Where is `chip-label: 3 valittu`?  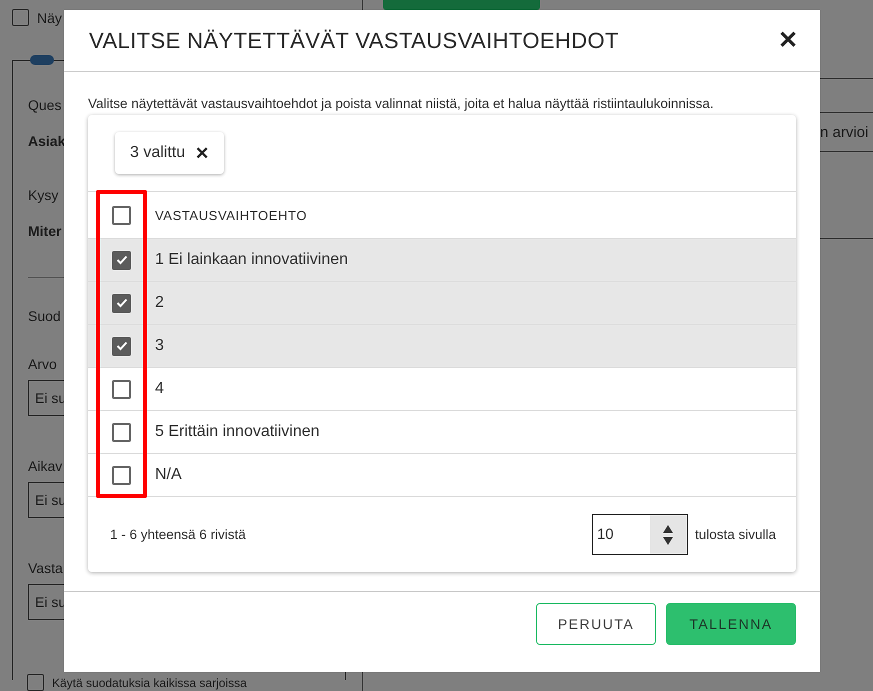 chip-label: 3 valittu is located at coordinates (158, 153).